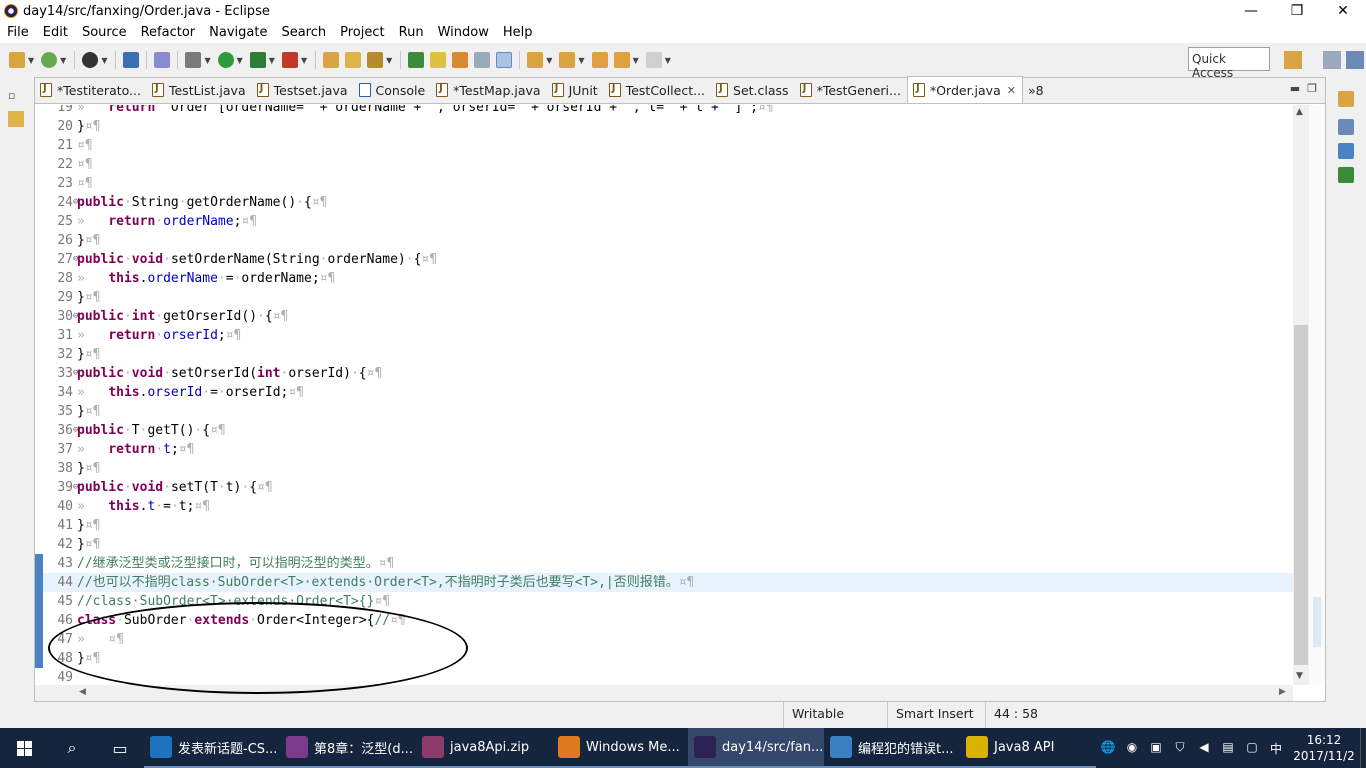  Describe the element at coordinates (1251, 11) in the screenshot. I see `minimize-button: —` at that location.